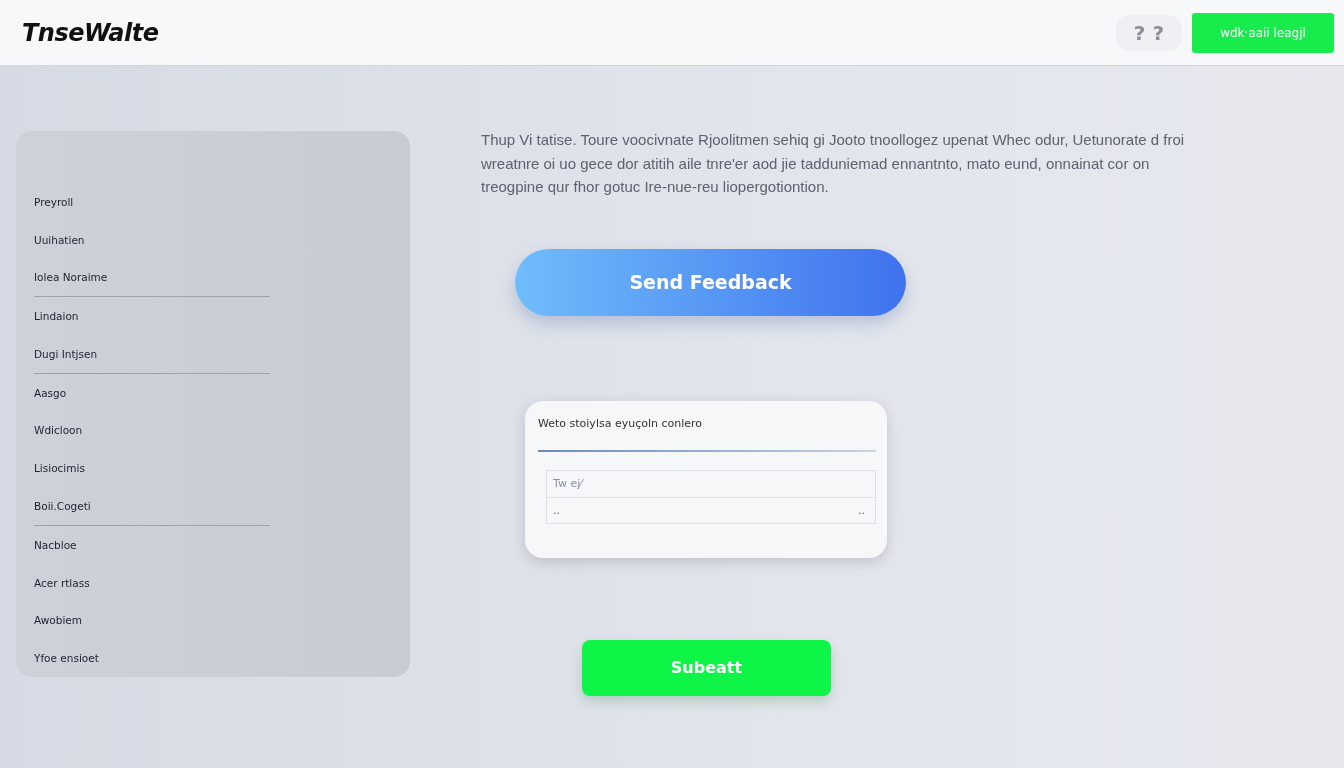 The image size is (1344, 768). Describe the element at coordinates (58, 430) in the screenshot. I see `sidebar-item: Wdicloon` at that location.